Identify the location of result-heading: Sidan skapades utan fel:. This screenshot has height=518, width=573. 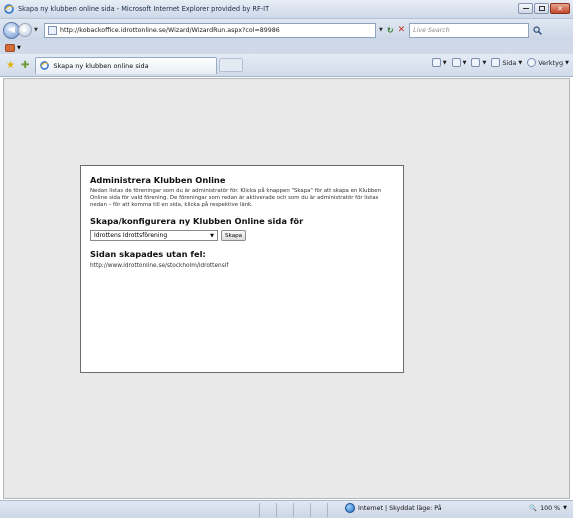
(148, 254).